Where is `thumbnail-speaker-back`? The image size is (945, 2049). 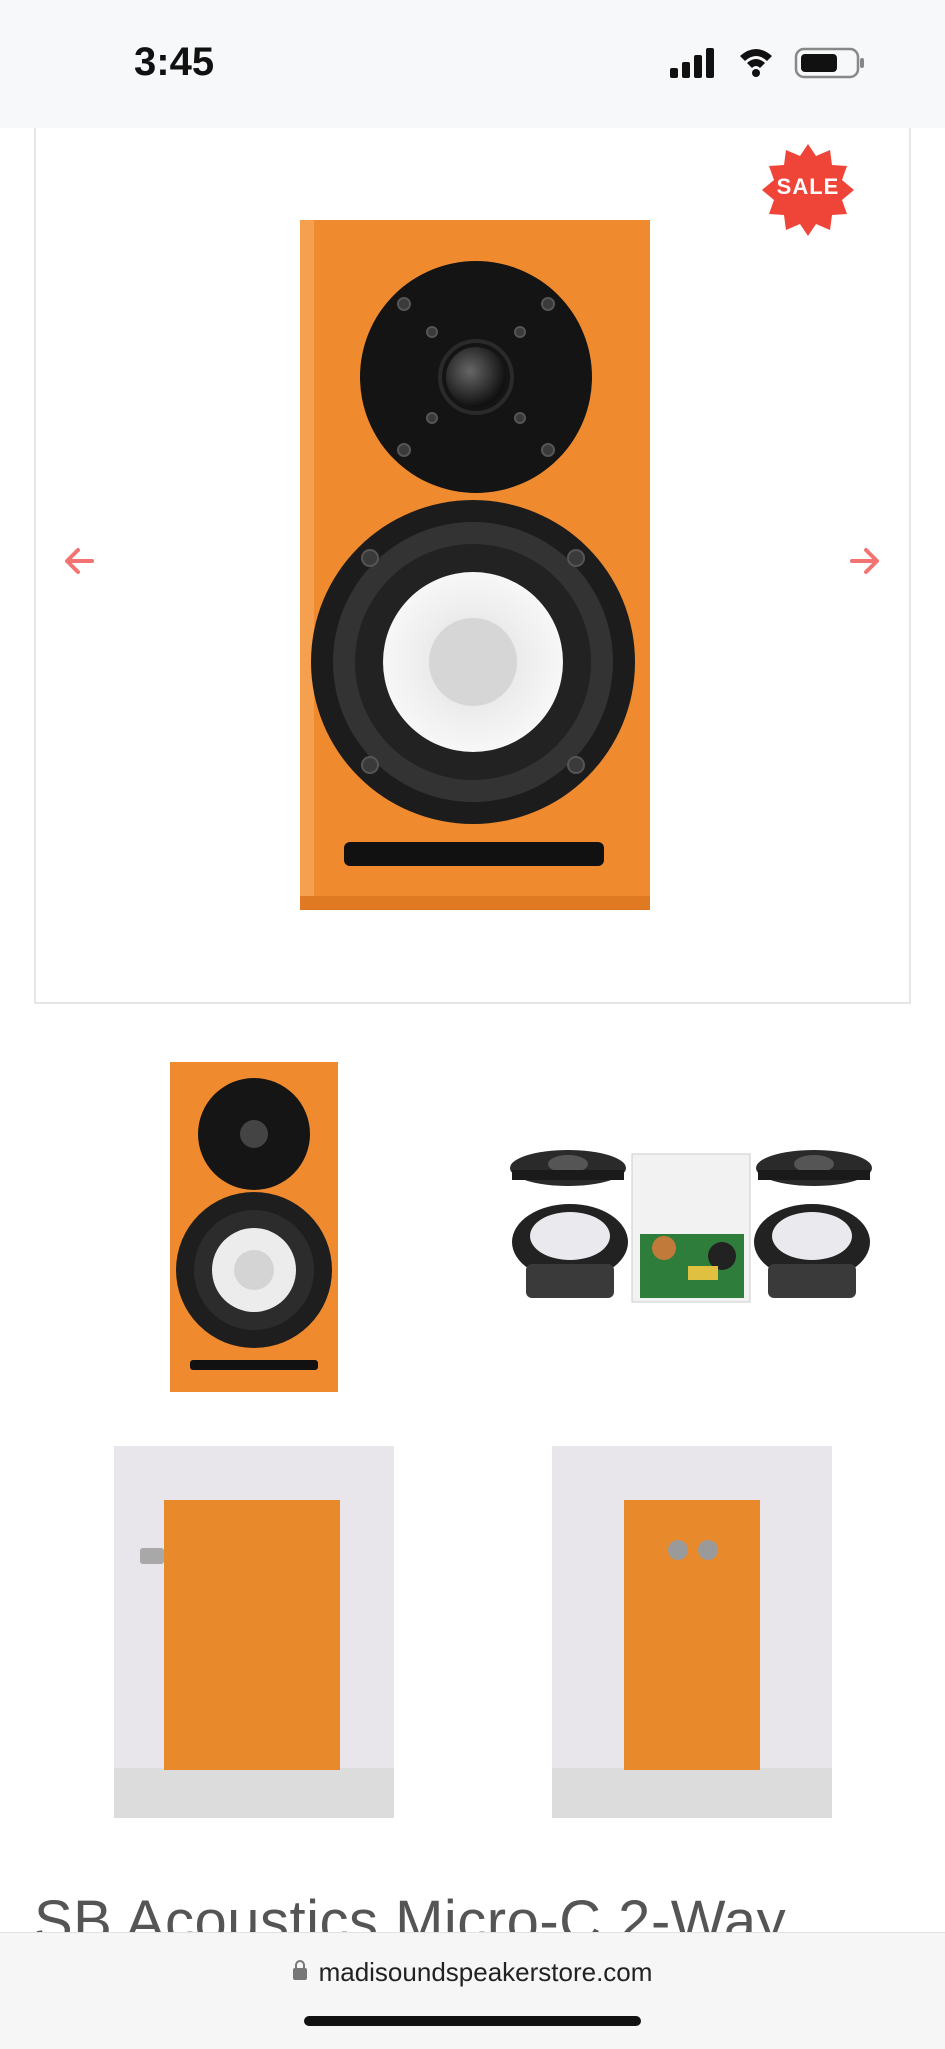
thumbnail-speaker-back is located at coordinates (692, 1632).